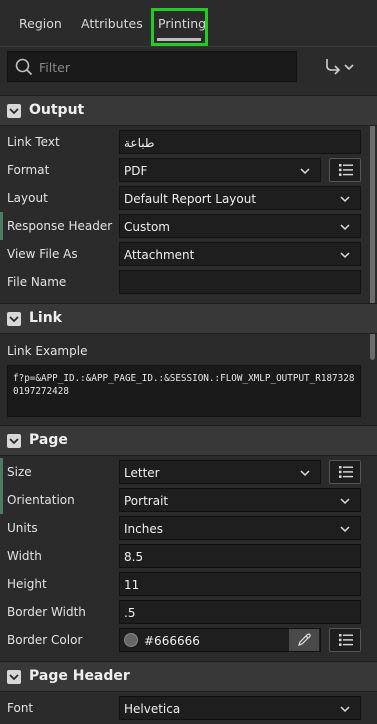 This screenshot has width=377, height=724. Describe the element at coordinates (46, 612) in the screenshot. I see `property-label: Border Width` at that location.